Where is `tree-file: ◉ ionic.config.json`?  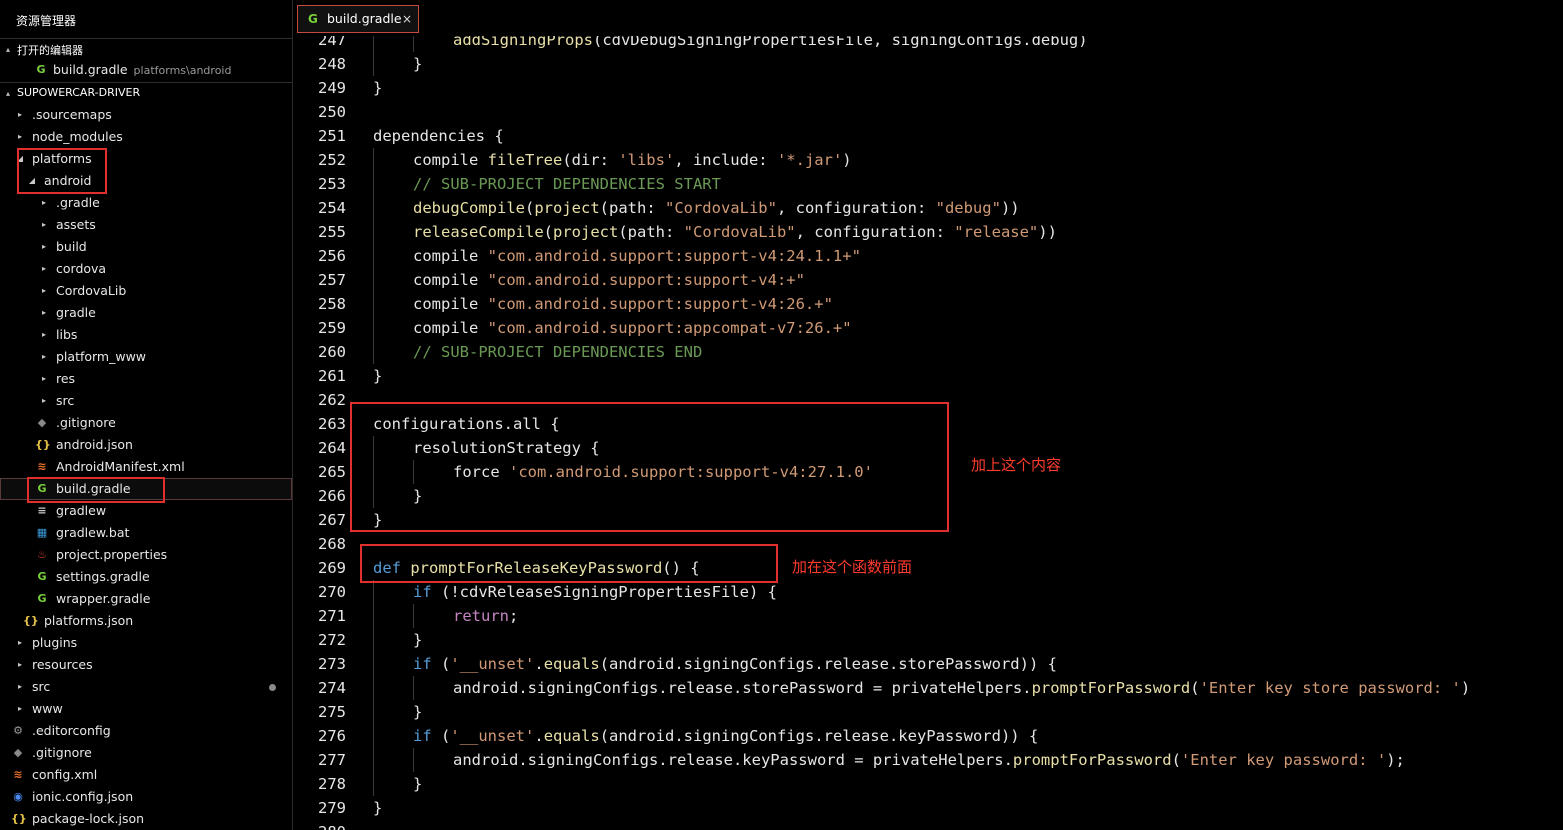 tree-file: ◉ ionic.config.json is located at coordinates (146, 797).